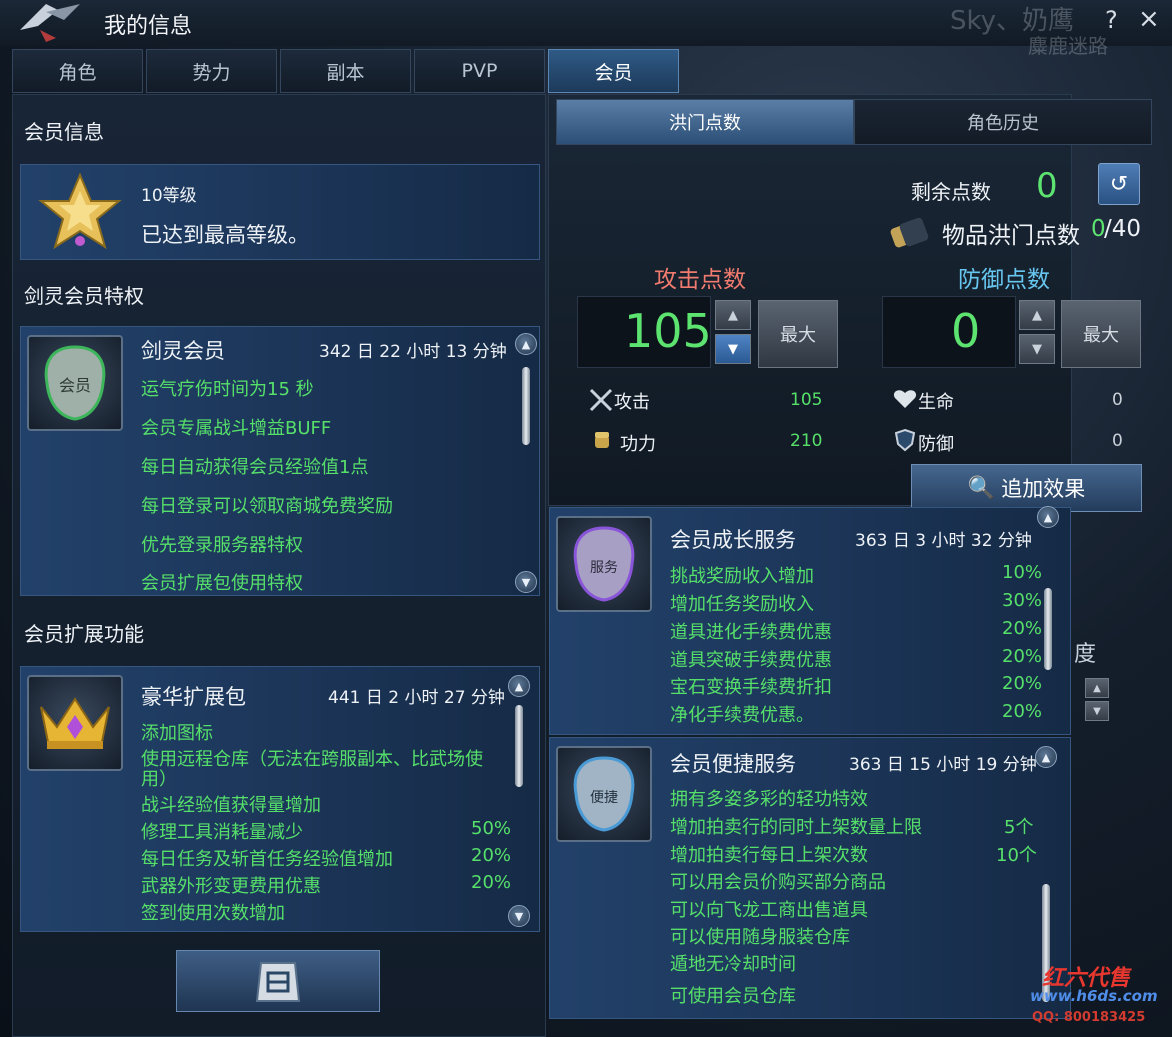 The height and width of the screenshot is (1037, 1172). What do you see at coordinates (1019, 827) in the screenshot?
I see `convenience-row-value: 5个` at bounding box center [1019, 827].